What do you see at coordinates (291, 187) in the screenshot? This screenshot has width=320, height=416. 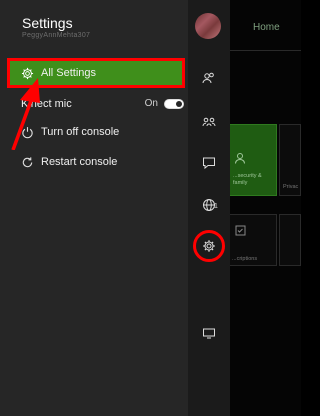 I see `tile-label: Privac` at bounding box center [291, 187].